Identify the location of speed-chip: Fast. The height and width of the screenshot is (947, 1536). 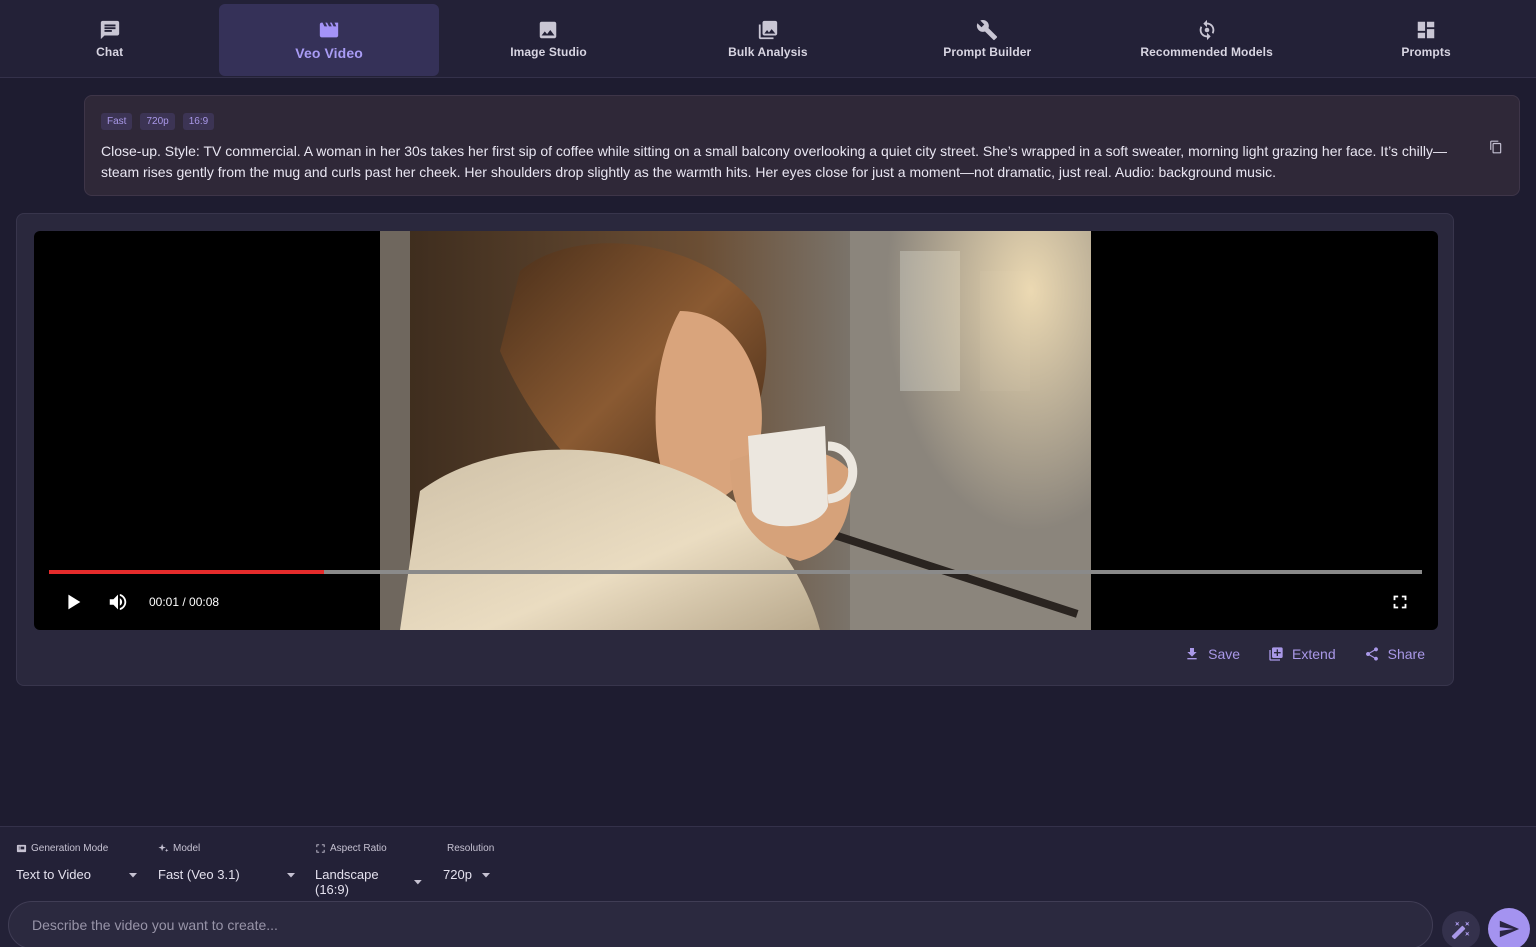
(117, 121).